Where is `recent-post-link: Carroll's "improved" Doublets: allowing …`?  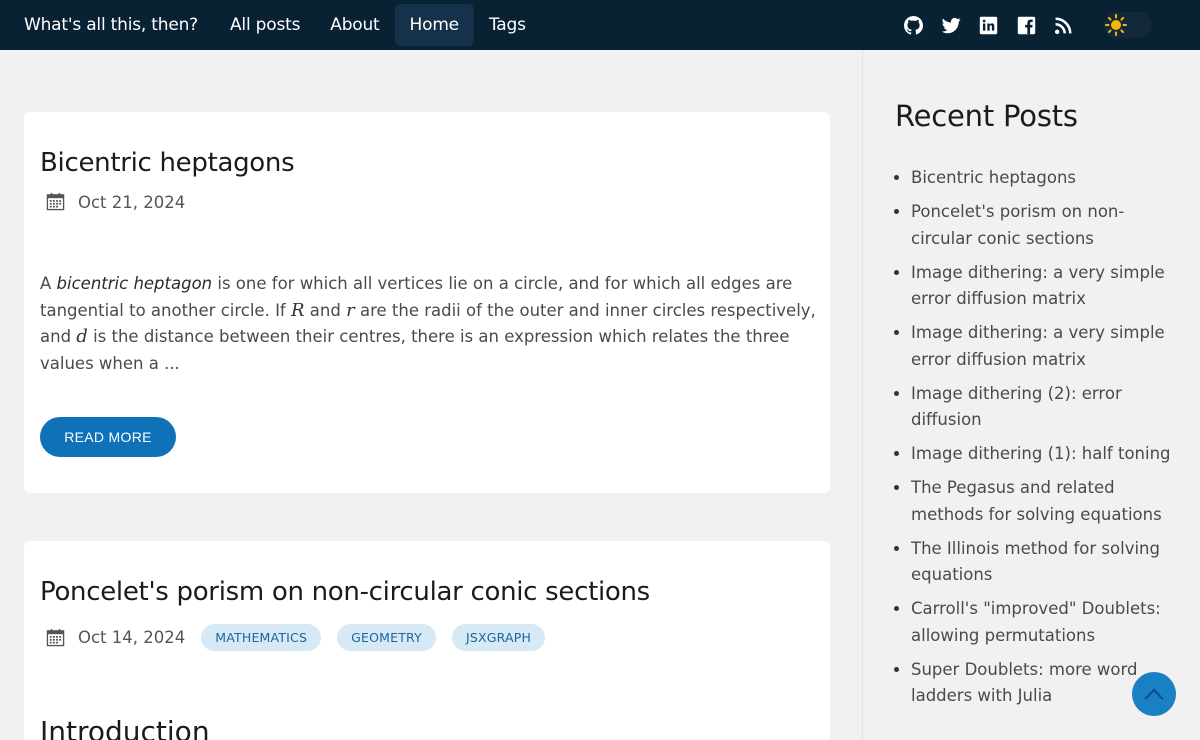 recent-post-link: Carroll's "improved" Doublets: allowing … is located at coordinates (1046, 622).